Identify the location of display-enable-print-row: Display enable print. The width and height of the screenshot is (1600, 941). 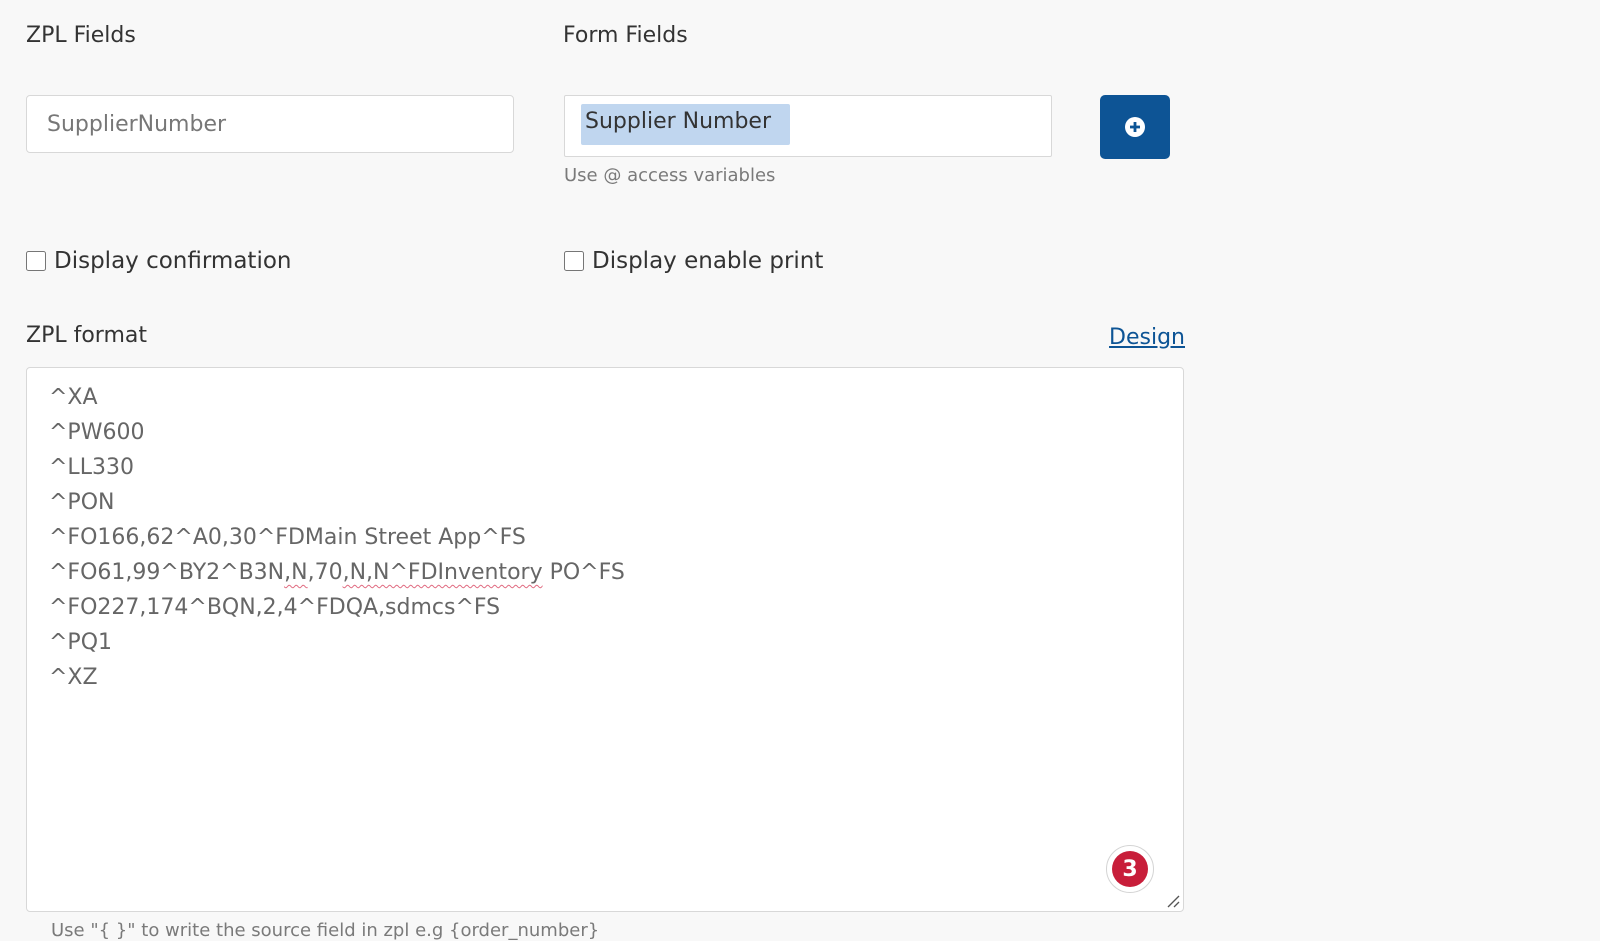
(693, 261).